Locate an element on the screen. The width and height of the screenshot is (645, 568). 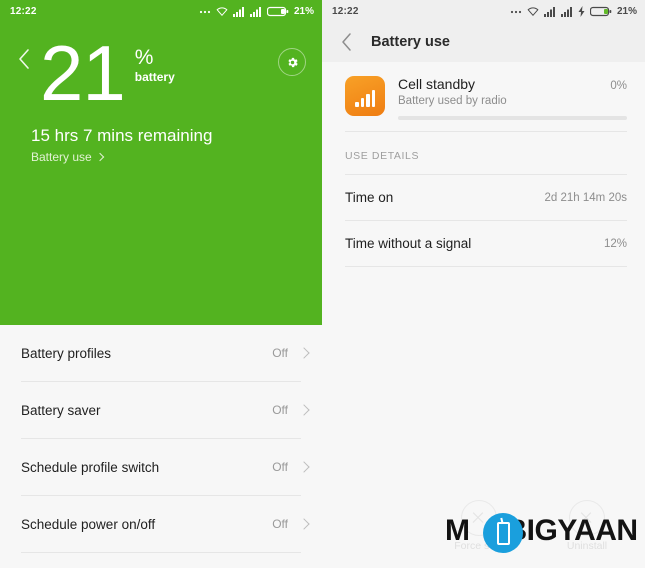
app-usage-card-inner: Cell standby 0% Battery used by radio is located at coordinates (486, 98).